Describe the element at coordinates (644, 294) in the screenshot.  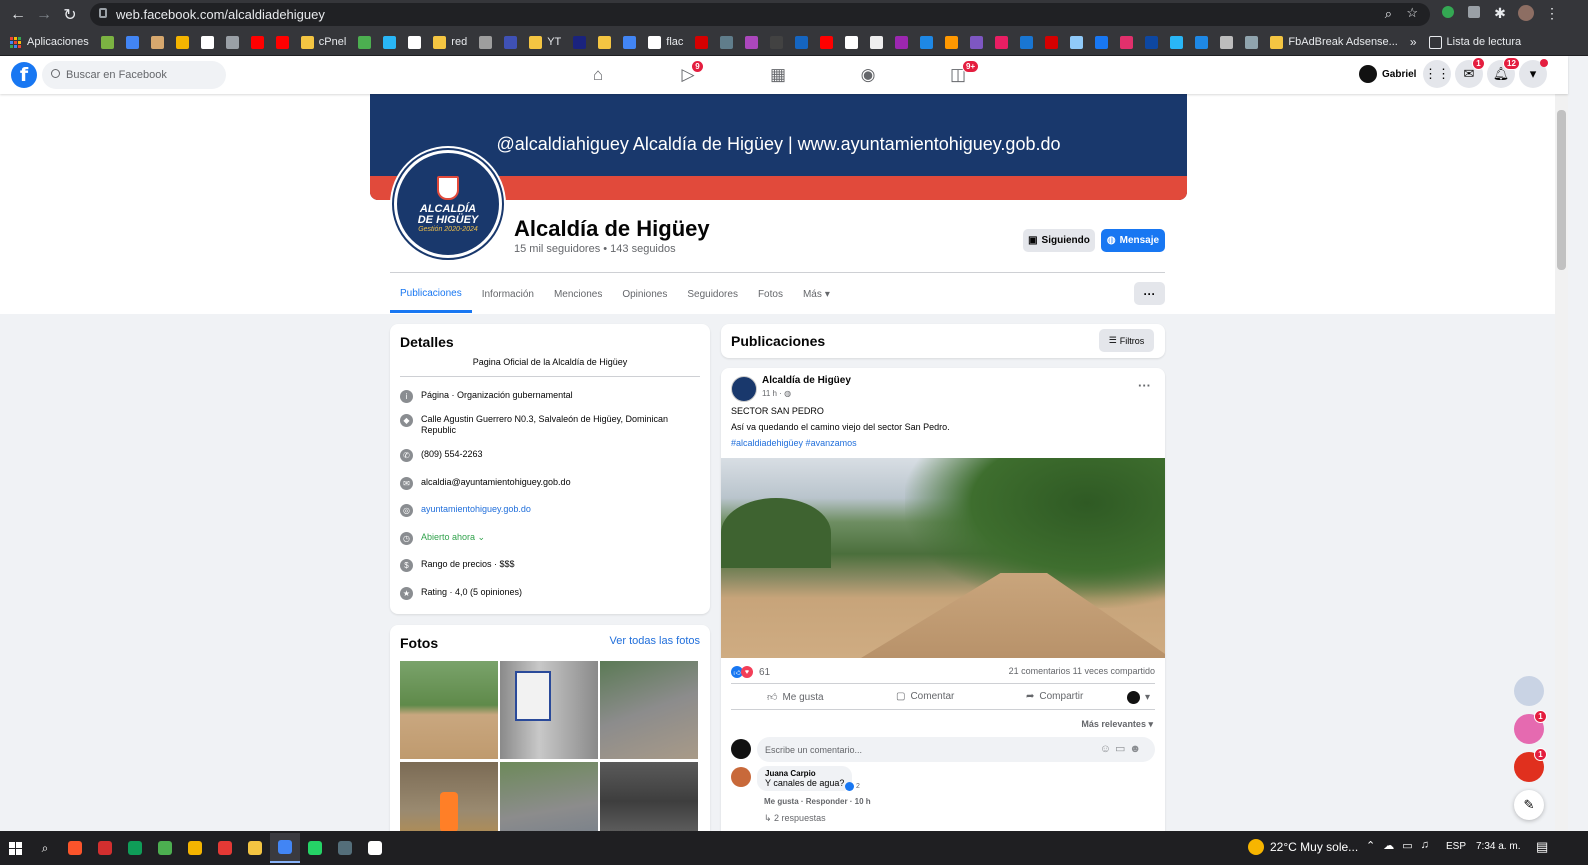
I see `tab-opiniones: Opiniones` at that location.